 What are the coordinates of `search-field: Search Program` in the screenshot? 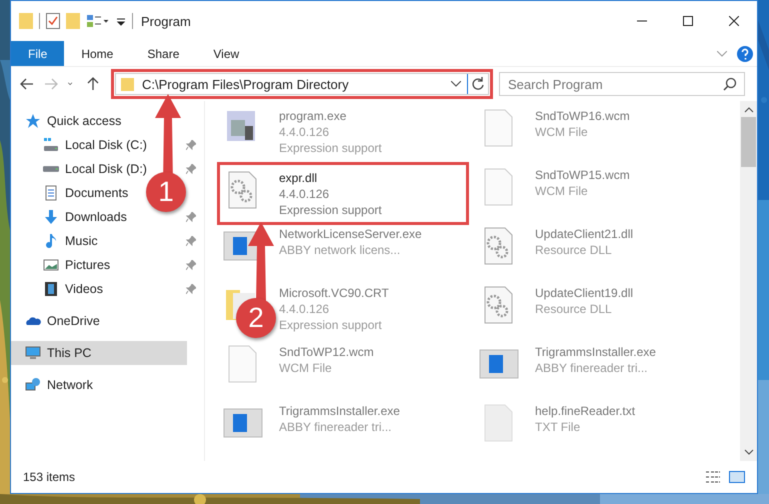 It's located at (622, 84).